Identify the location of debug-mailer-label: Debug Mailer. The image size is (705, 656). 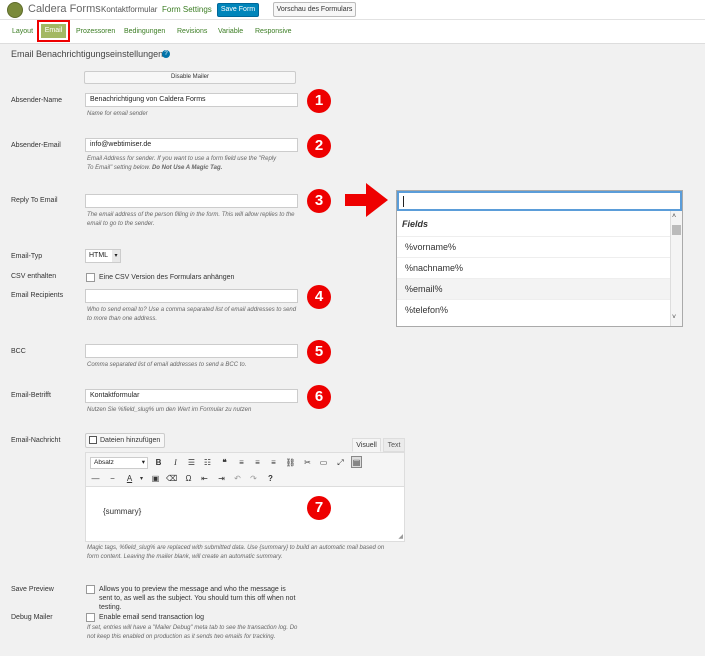
(32, 617).